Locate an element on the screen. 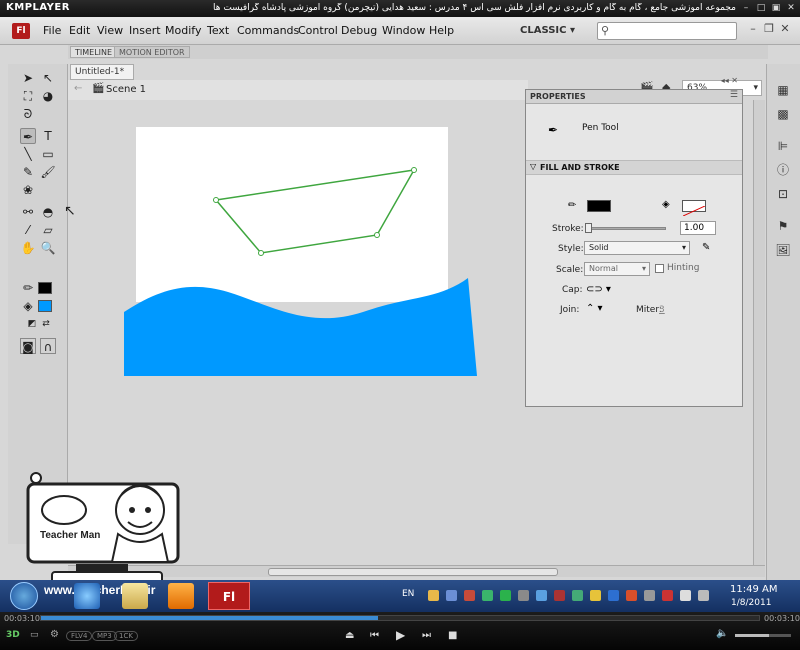  rectangle-tool-icon: ▭ is located at coordinates (48, 154).